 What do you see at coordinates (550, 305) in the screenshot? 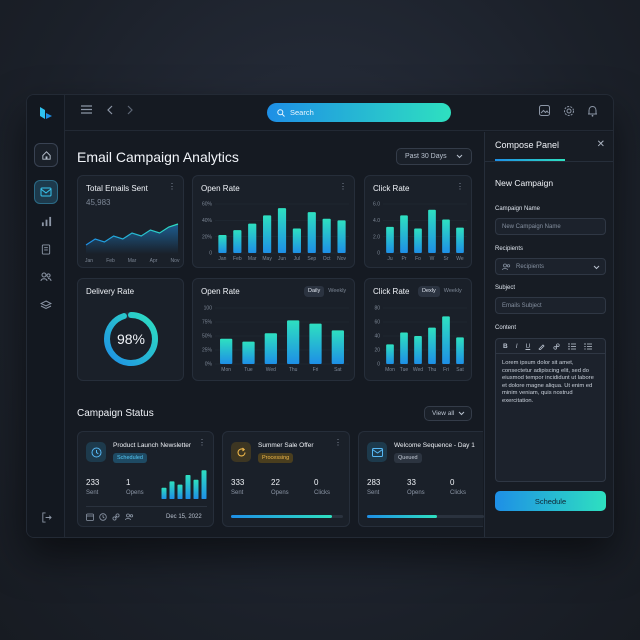
I see `subject-field: Emails Subject` at bounding box center [550, 305].